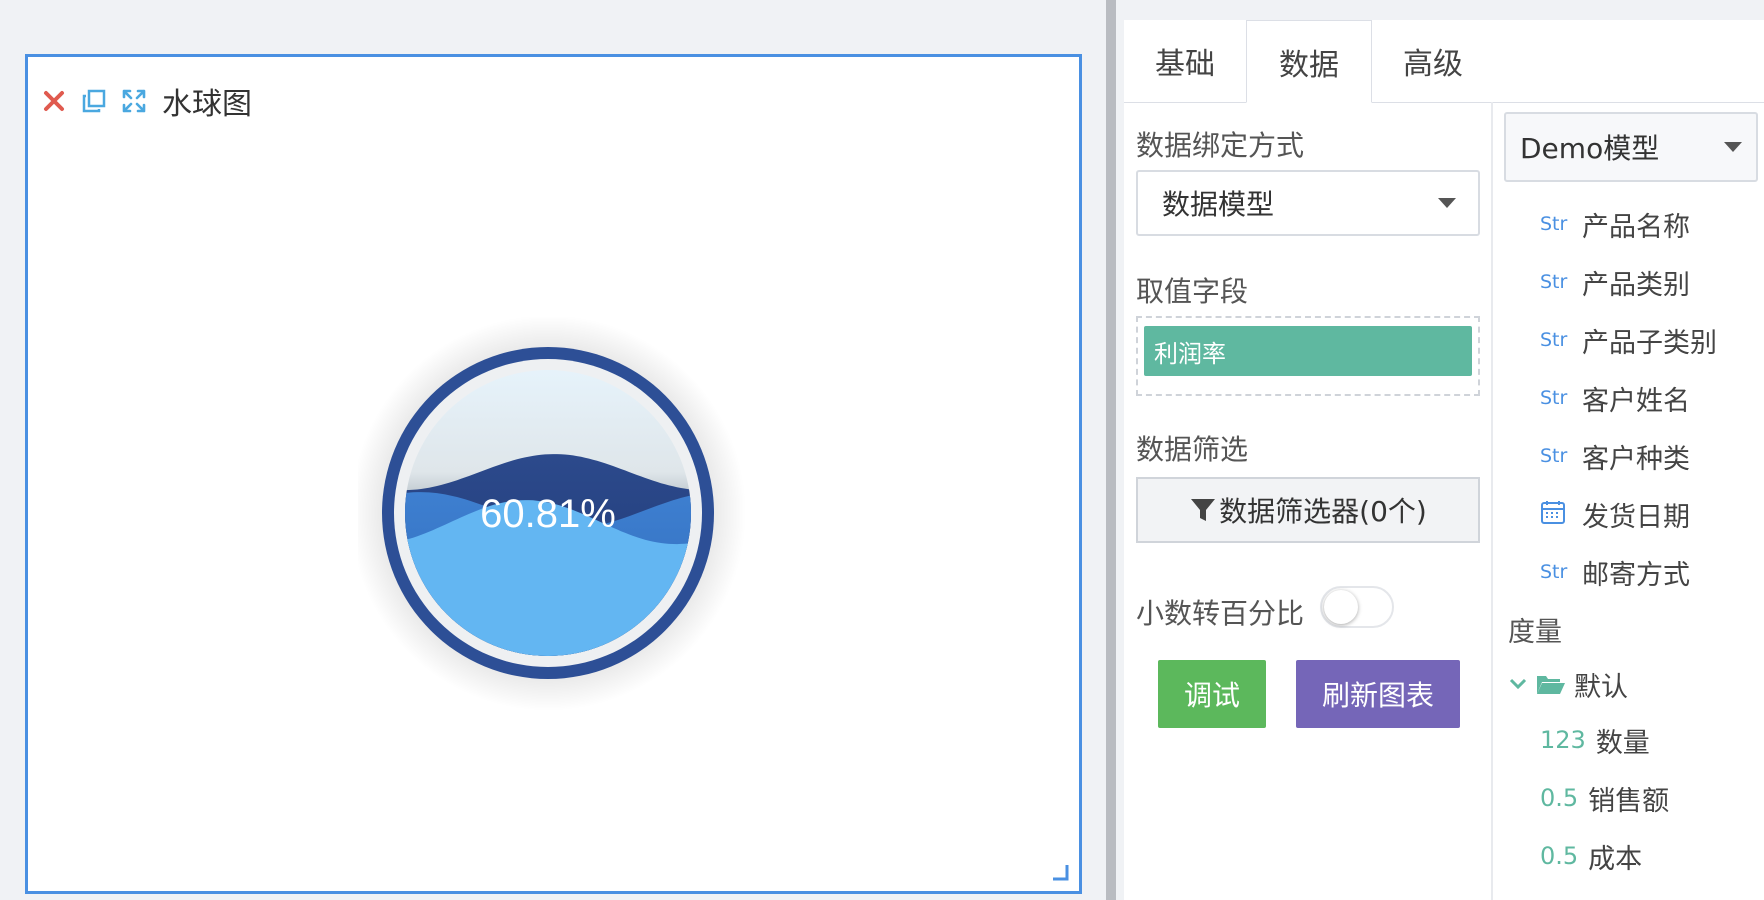  I want to click on tab-advanced: 高级, so click(1433, 61).